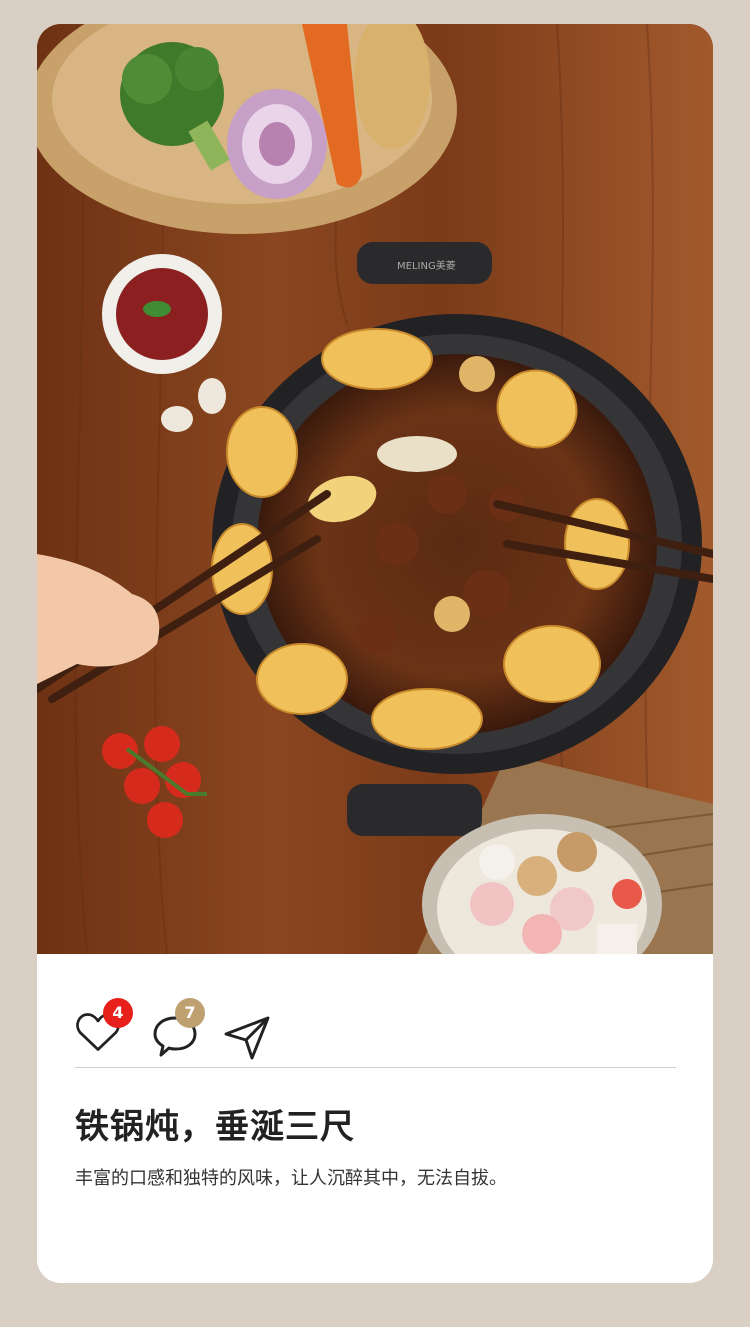 The height and width of the screenshot is (1327, 750). What do you see at coordinates (291, 1178) in the screenshot?
I see `post-description: 丰富的口感和独特的风味，让人沉醉其中，无法自拔。` at bounding box center [291, 1178].